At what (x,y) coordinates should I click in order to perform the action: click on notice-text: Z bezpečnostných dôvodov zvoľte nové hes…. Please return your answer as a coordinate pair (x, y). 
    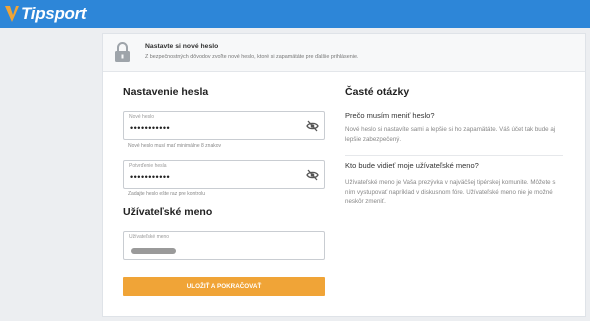
    Looking at the image, I should click on (252, 57).